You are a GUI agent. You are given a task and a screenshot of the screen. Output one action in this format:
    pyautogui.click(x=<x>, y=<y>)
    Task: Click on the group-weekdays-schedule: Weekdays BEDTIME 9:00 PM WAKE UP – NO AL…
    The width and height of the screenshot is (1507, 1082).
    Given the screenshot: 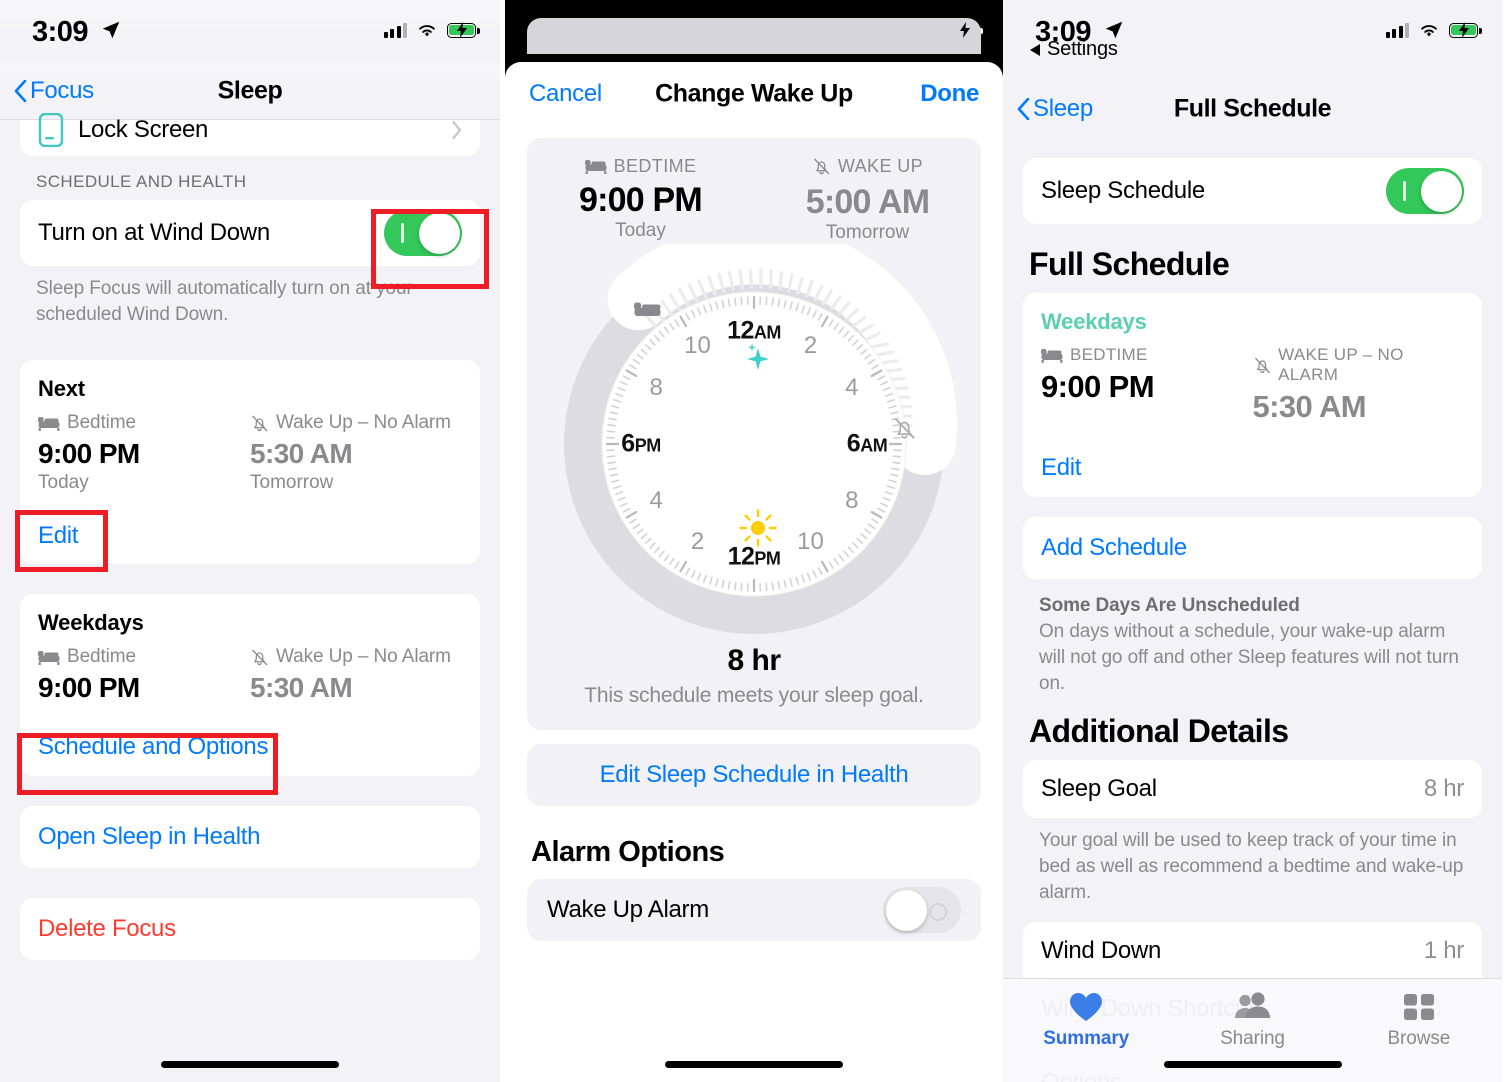 What is the action you would take?
    pyautogui.click(x=1252, y=395)
    